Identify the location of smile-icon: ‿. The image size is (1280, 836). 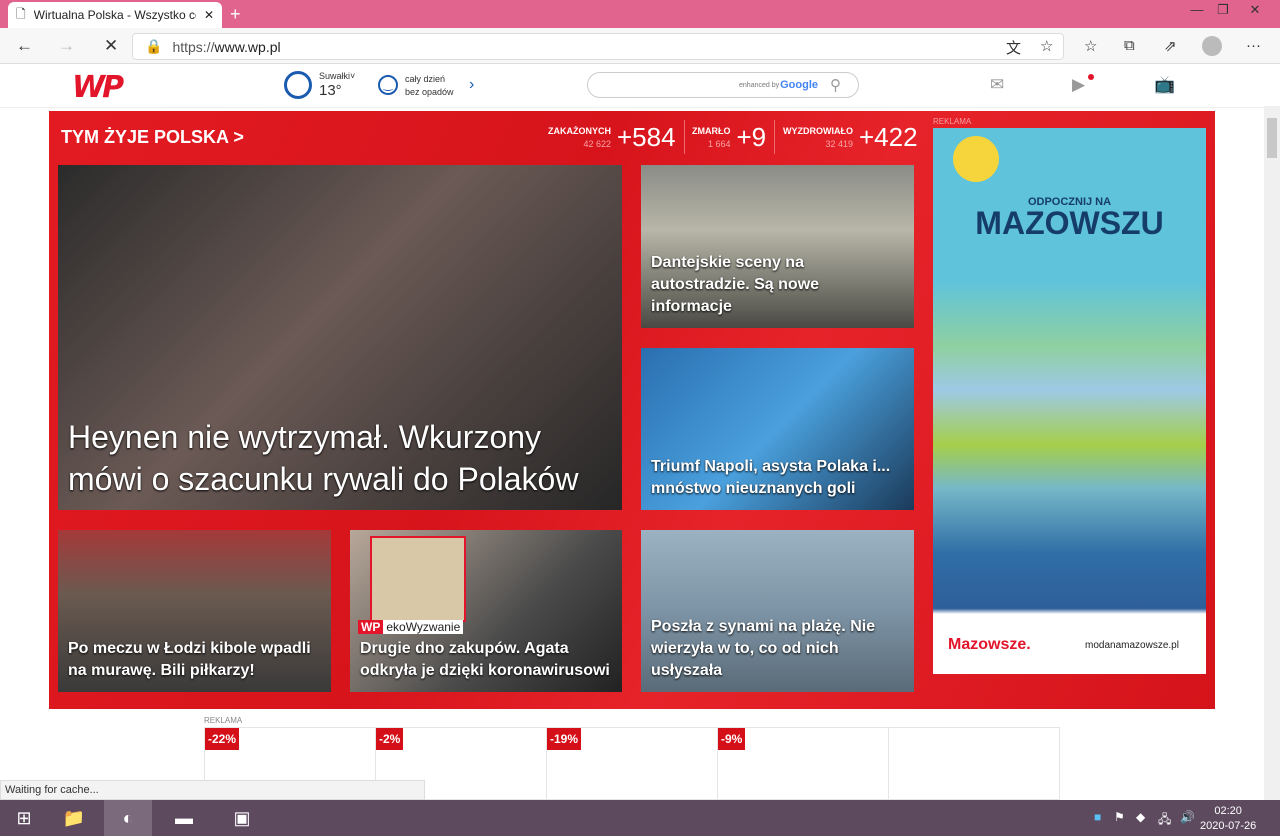
(388, 85).